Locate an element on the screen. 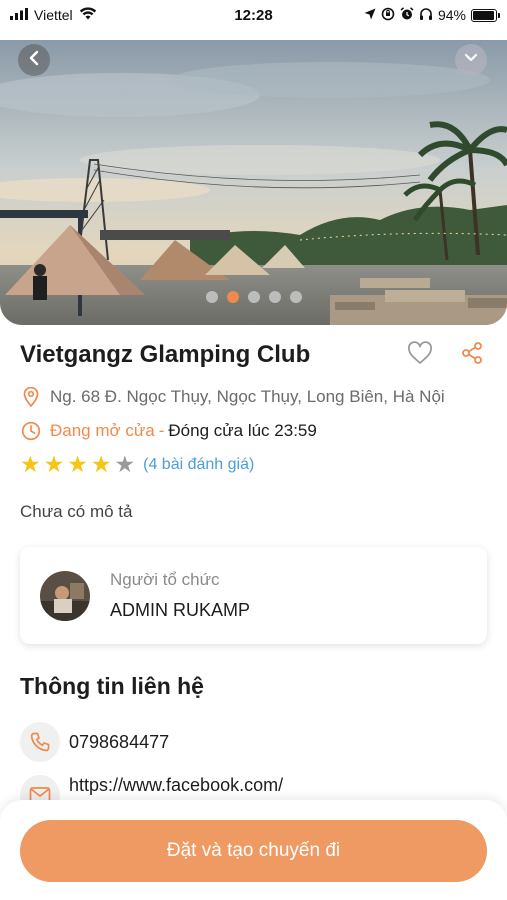 This screenshot has height=900, width=507. organizer-name: ADMIN RUKAMP is located at coordinates (180, 610).